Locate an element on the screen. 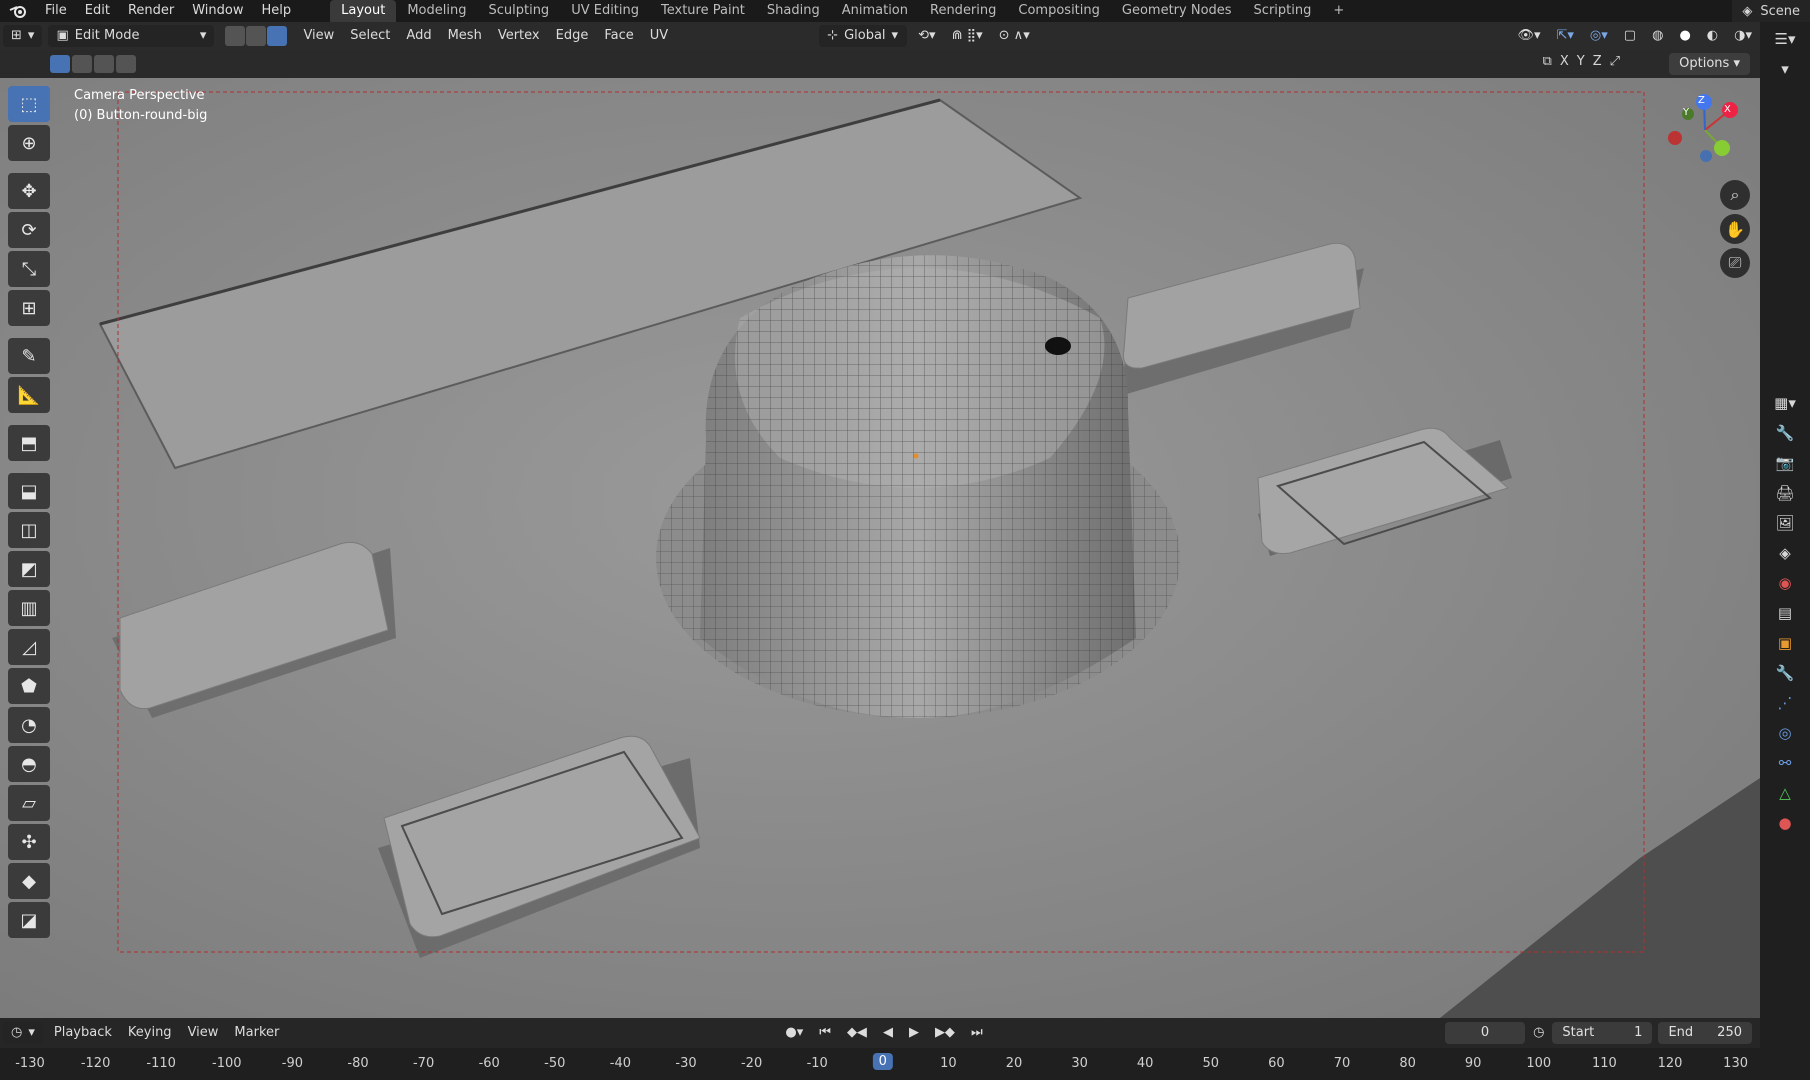  blender-logo-icon is located at coordinates (18, 11).